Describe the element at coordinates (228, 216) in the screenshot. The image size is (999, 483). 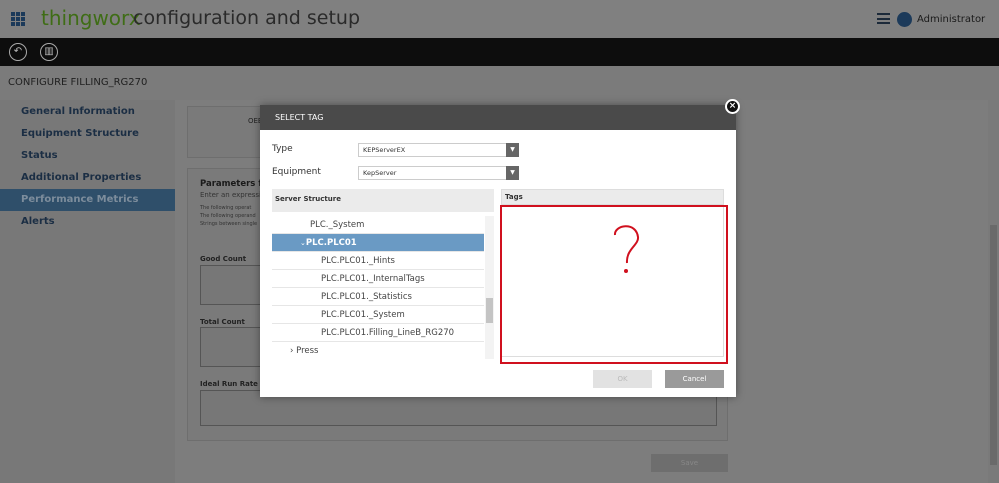
I see `help-line: The following operand` at that location.